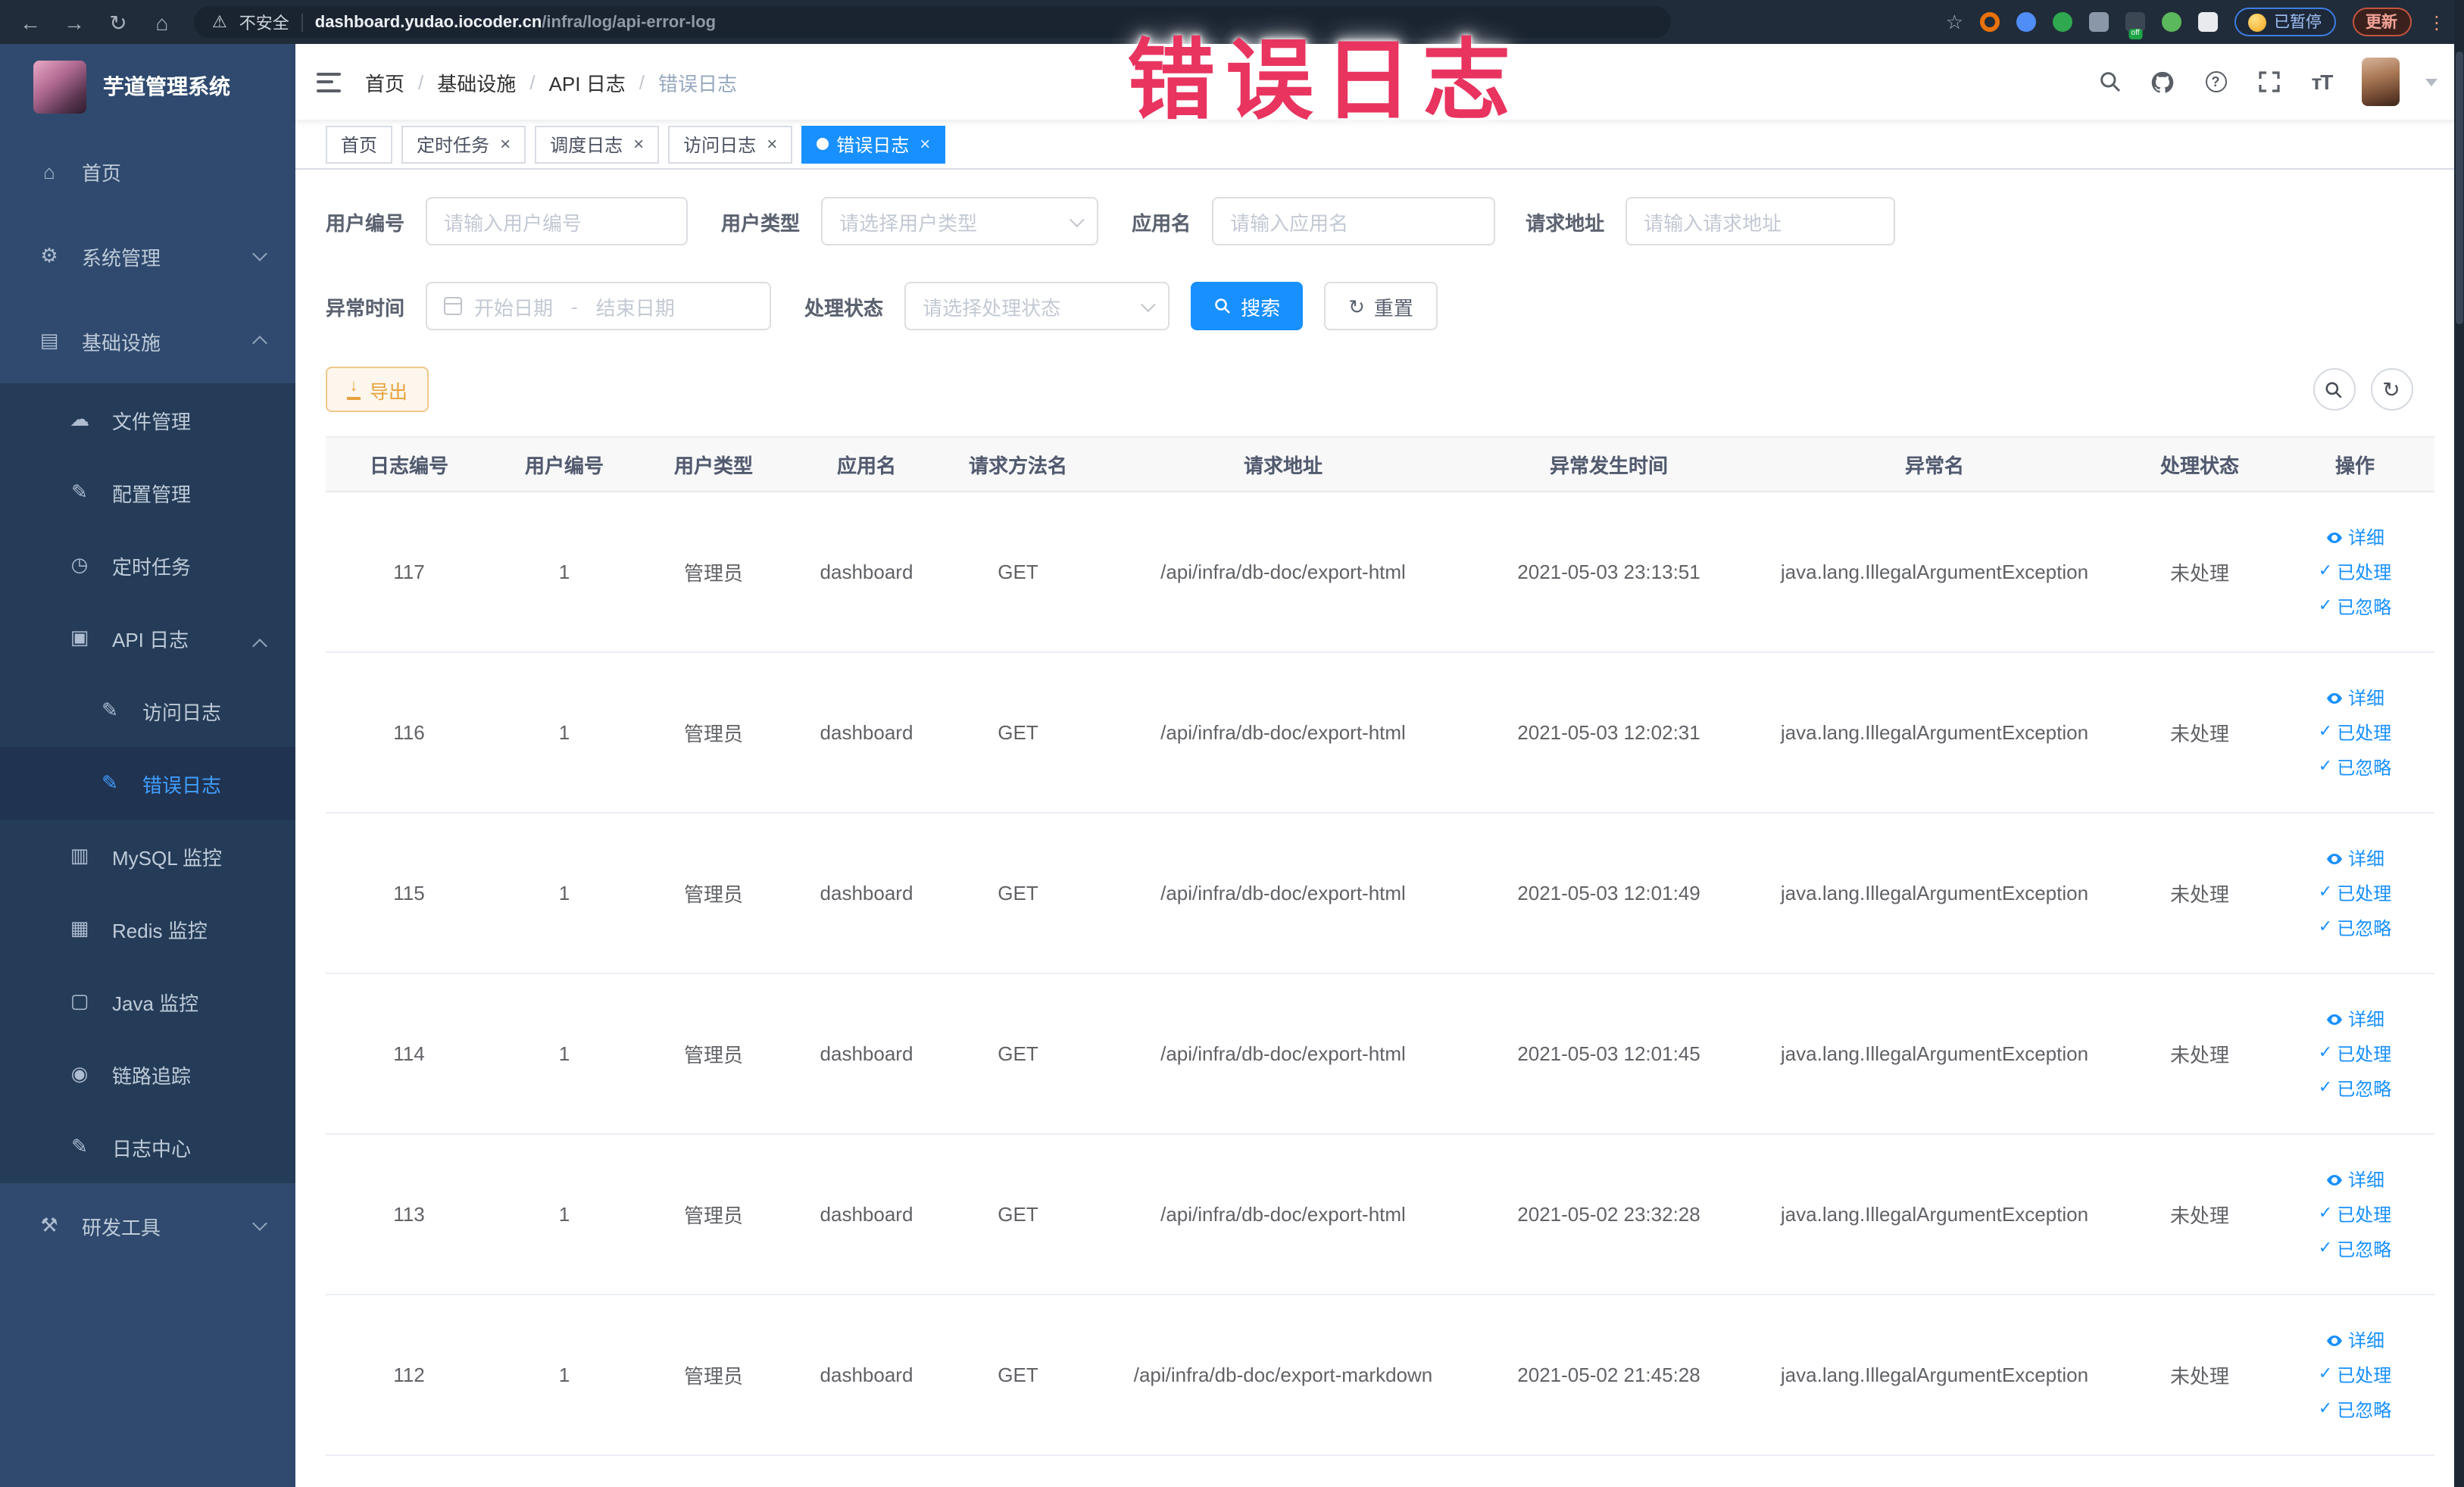 This screenshot has height=1487, width=2464. I want to click on logo-row: 芋道管理系统, so click(147, 86).